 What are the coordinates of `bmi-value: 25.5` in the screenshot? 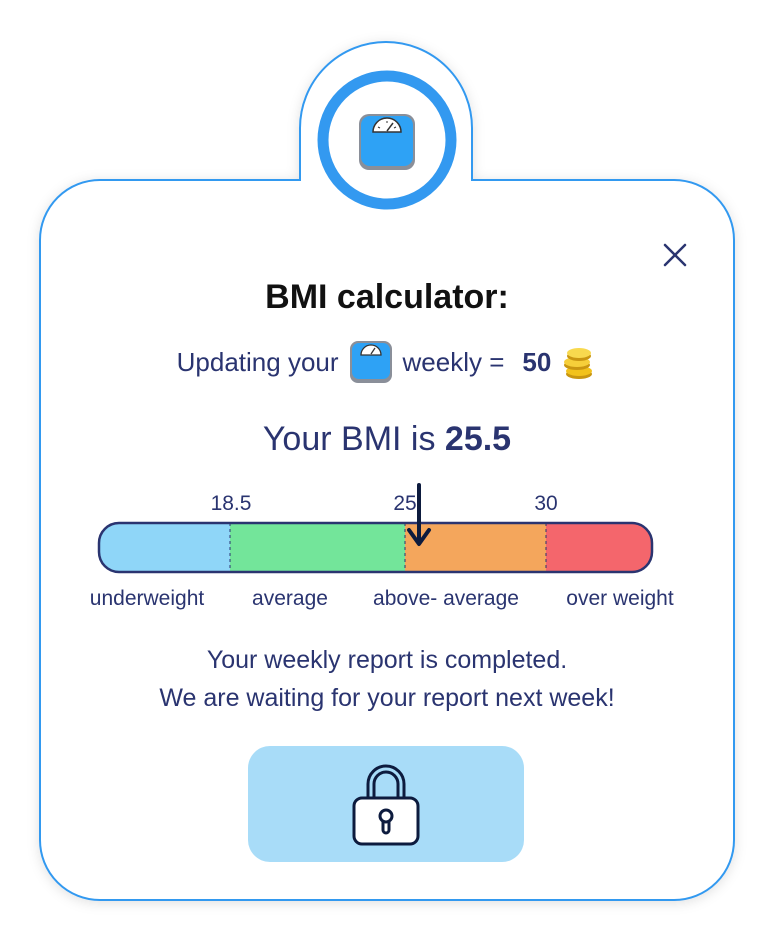 It's located at (478, 439).